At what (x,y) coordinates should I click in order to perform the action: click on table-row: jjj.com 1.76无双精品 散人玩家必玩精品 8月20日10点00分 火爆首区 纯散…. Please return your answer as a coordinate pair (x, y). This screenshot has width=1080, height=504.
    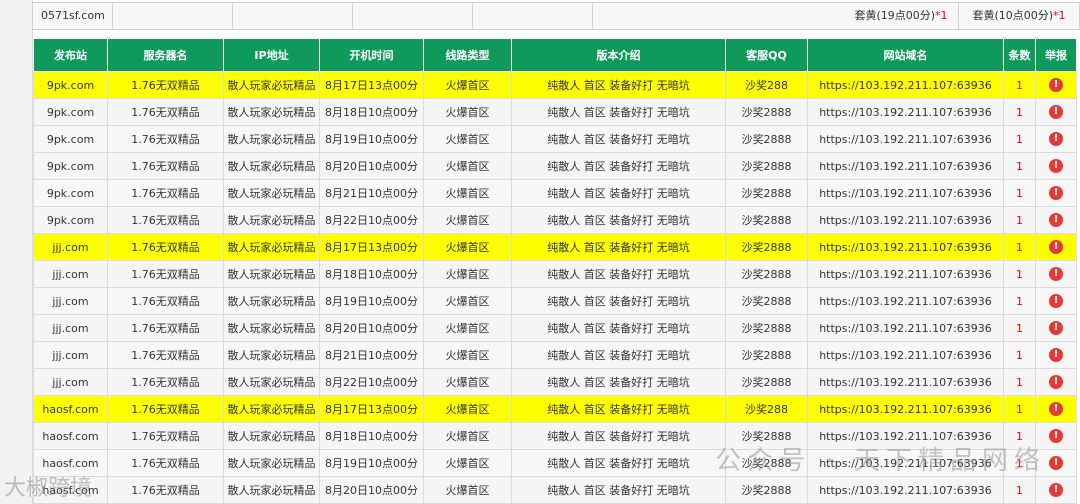
    Looking at the image, I should click on (555, 328).